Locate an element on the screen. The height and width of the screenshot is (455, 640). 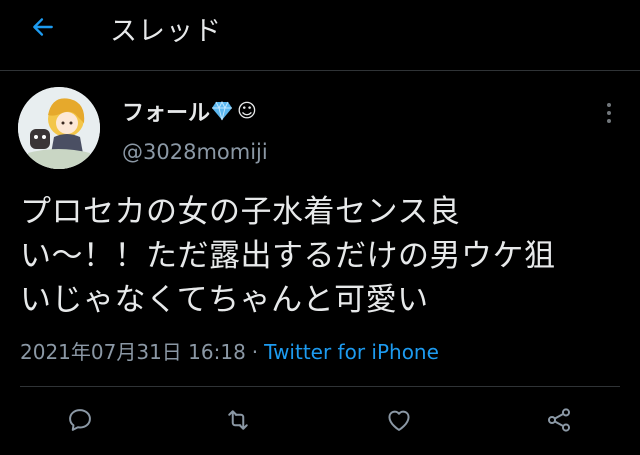
arrow-left-icon is located at coordinates (43, 27).